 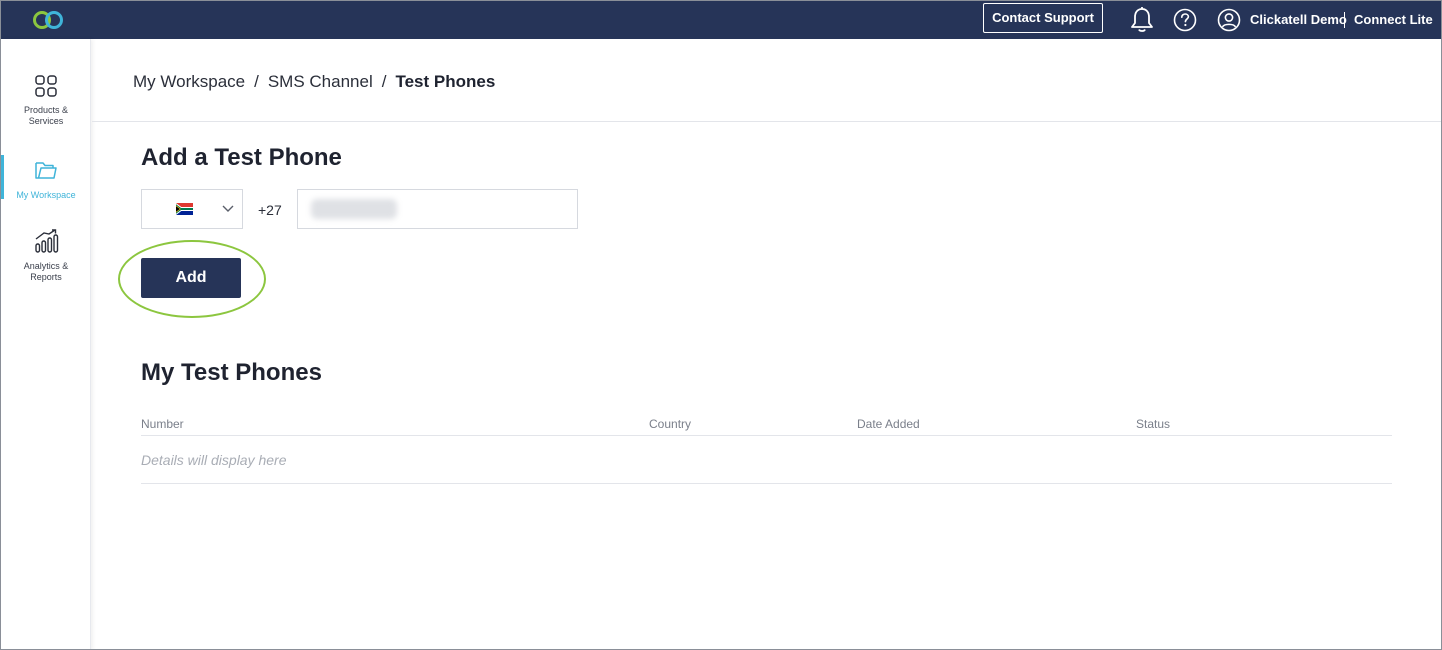 I want to click on sidebar-item-label: Analytics & Reports, so click(x=46, y=271).